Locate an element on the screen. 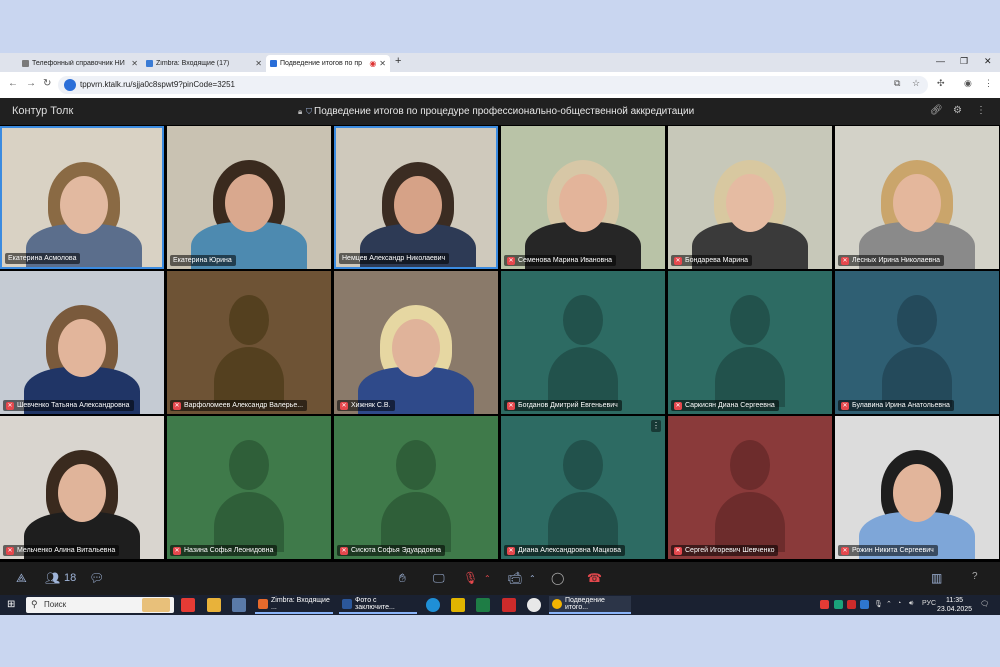  window-close-icon: ✕ is located at coordinates (988, 61).